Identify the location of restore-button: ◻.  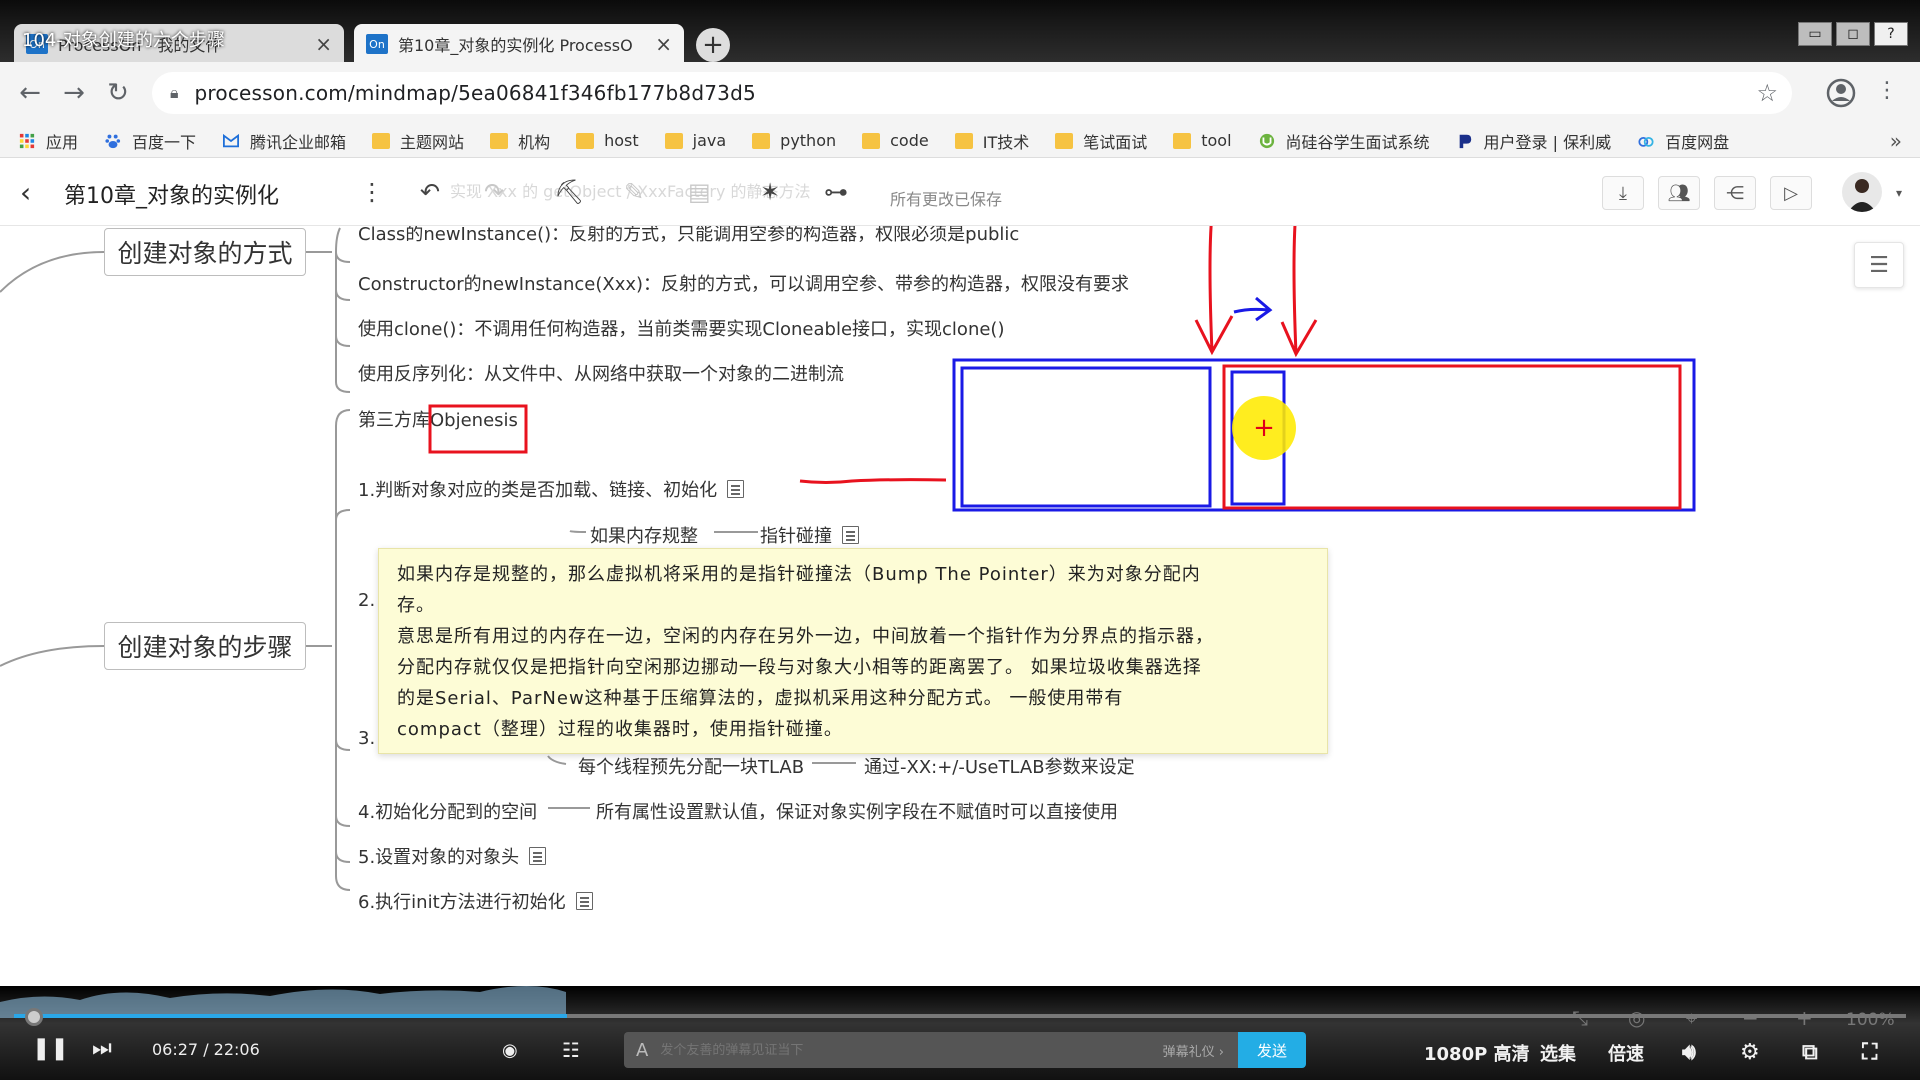
(1853, 34).